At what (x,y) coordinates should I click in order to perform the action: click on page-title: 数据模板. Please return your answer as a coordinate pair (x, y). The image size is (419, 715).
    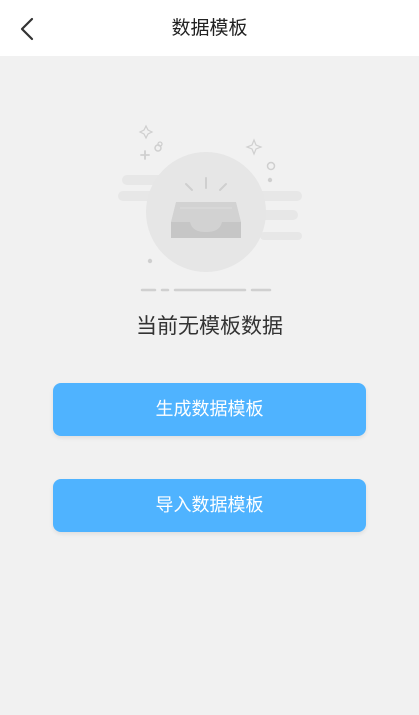
    Looking at the image, I should click on (209, 28).